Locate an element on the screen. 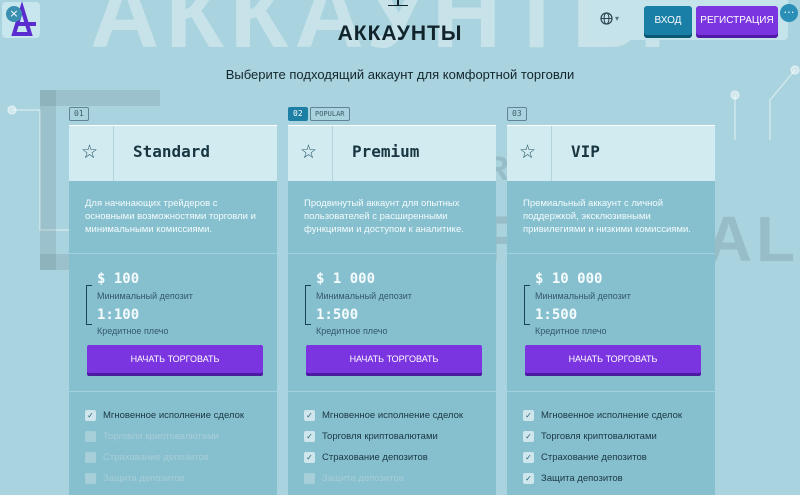 The width and height of the screenshot is (800, 495). chevron-down-icon: ▾ is located at coordinates (617, 18).